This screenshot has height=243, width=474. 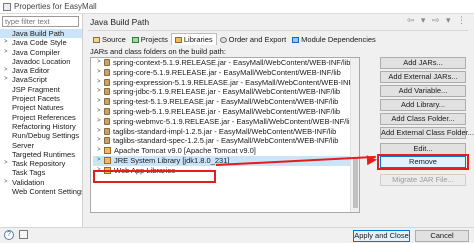 What do you see at coordinates (41, 71) in the screenshot?
I see `nav-item-java-editor: Java Editor` at bounding box center [41, 71].